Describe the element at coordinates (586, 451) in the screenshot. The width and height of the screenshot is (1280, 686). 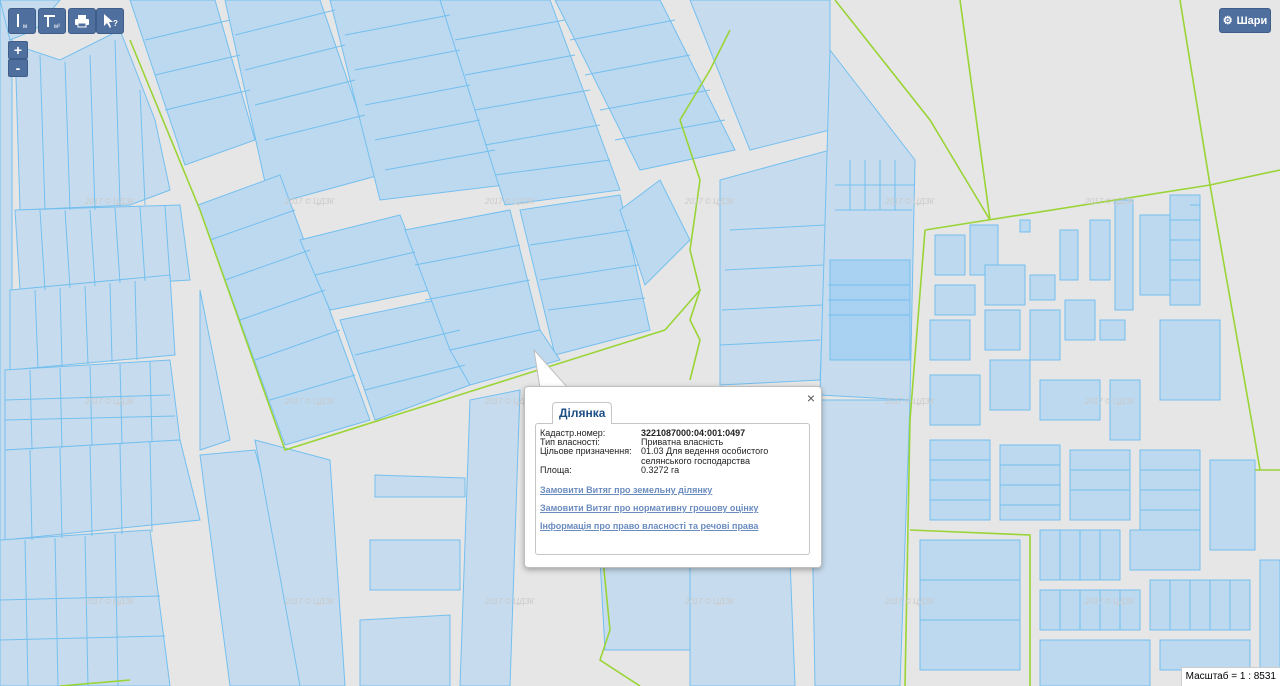
I see `field-label: Цільове призначення:` at that location.